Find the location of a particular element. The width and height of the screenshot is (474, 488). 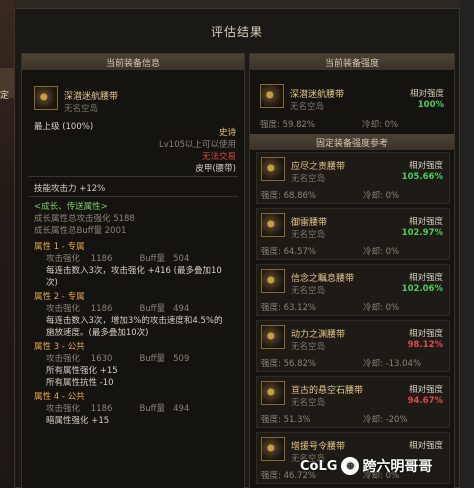

background-text: 定 is located at coordinates (5, 96).